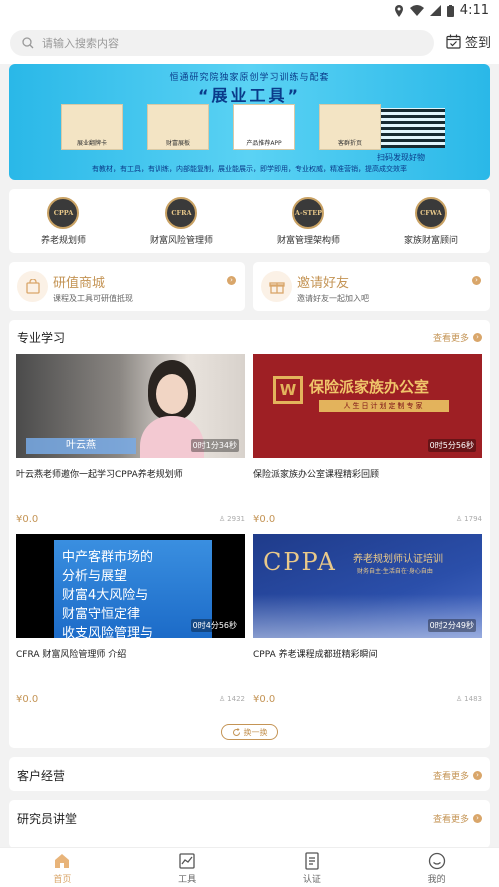 The width and height of the screenshot is (499, 887). I want to click on banner-products: 展业翻牌卡 财富展板 产品推荐APP 客群折页, so click(221, 127).